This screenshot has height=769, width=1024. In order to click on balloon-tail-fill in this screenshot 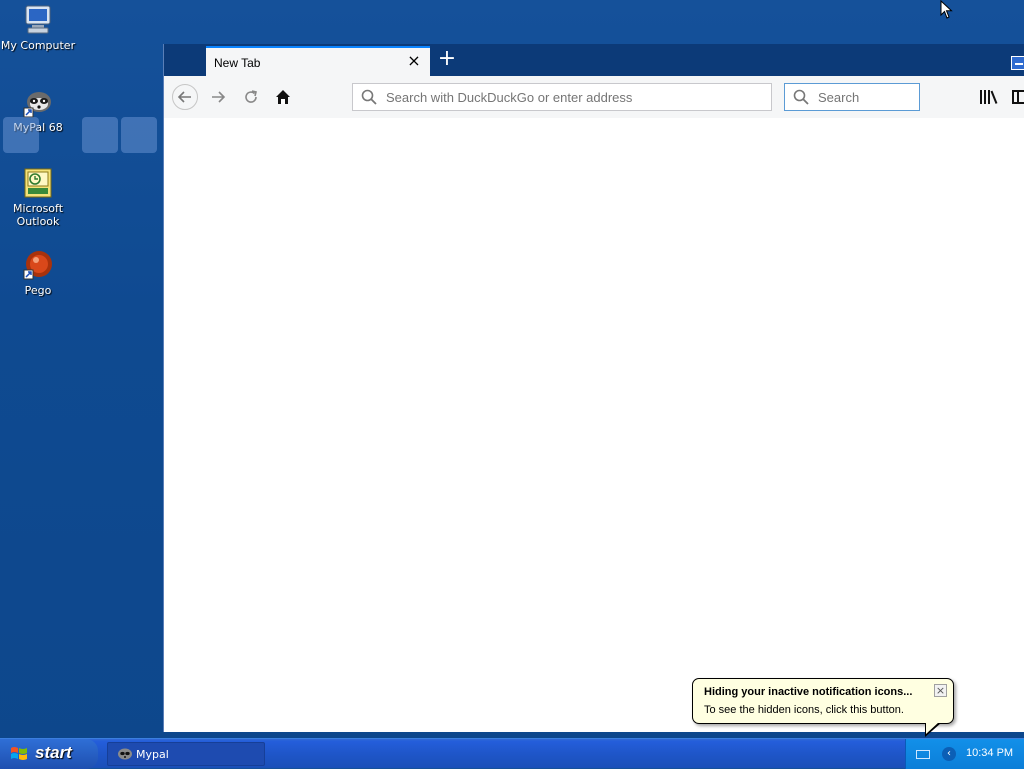, I will do `click(932, 728)`.